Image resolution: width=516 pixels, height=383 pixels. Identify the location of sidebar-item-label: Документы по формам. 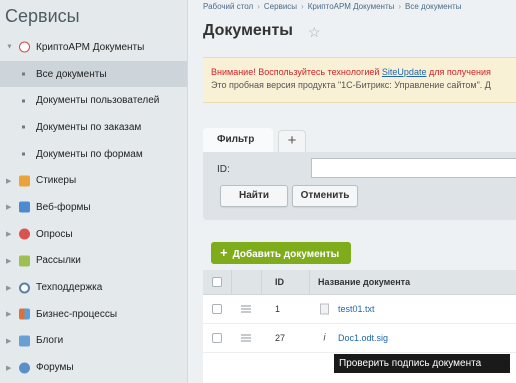
(89, 154).